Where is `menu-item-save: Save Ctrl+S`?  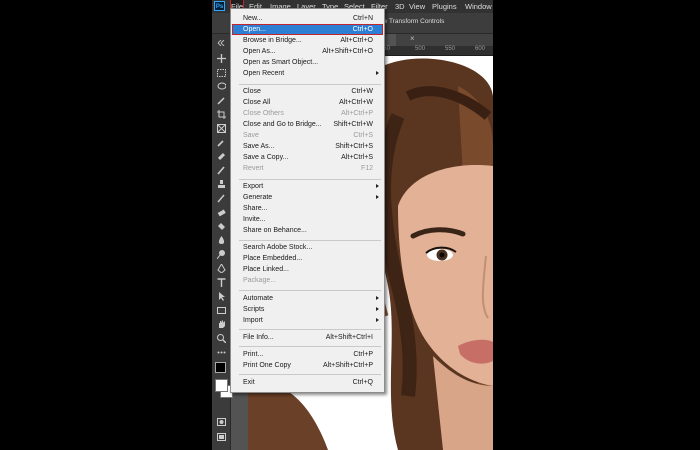 menu-item-save: Save Ctrl+S is located at coordinates (308, 135).